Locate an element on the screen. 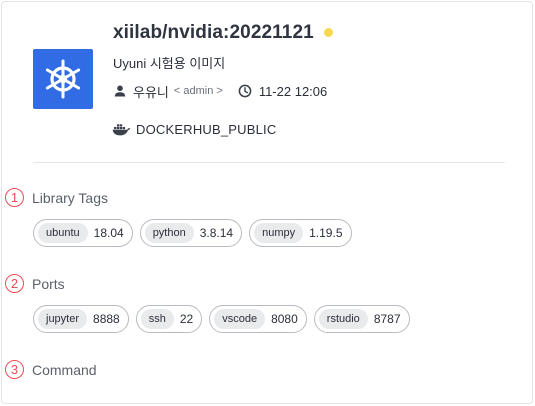 The height and width of the screenshot is (406, 535). library-tags-section-title: 1 Library Tags is located at coordinates (56, 197).